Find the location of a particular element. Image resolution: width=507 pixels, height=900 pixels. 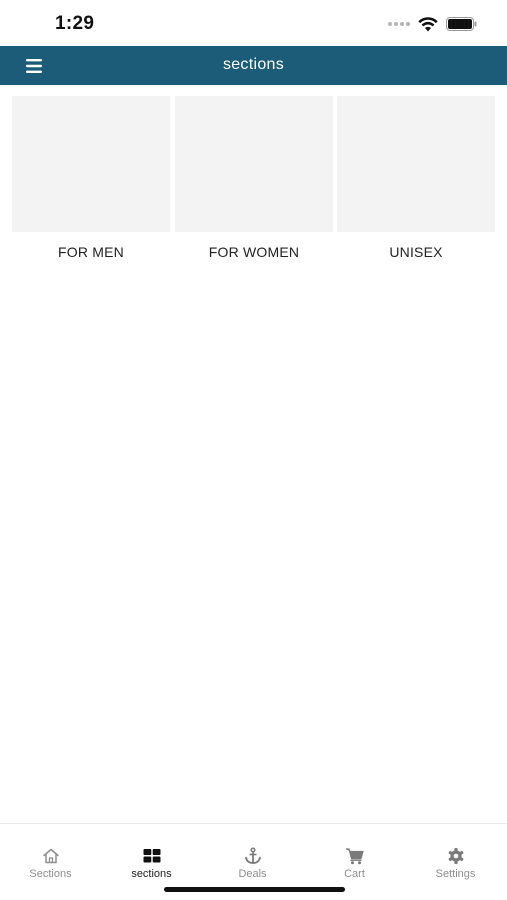

page-title: sections is located at coordinates (253, 64).